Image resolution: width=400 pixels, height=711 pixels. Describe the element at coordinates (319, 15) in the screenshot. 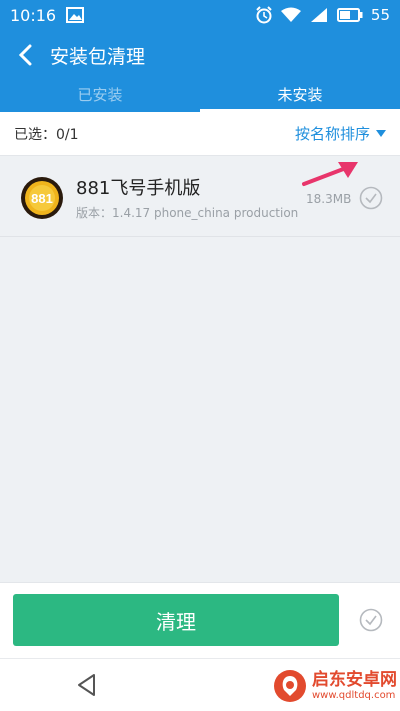

I see `signal-icon` at that location.